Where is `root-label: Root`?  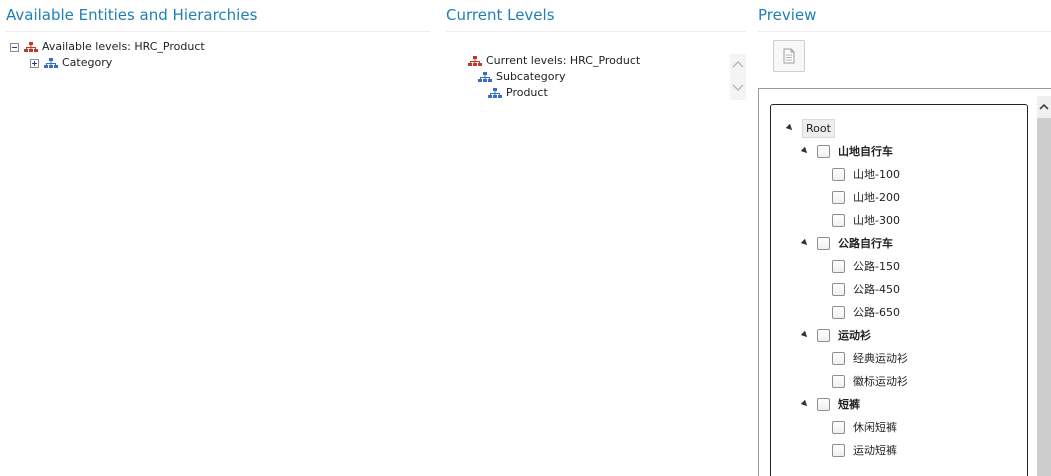
root-label: Root is located at coordinates (818, 128).